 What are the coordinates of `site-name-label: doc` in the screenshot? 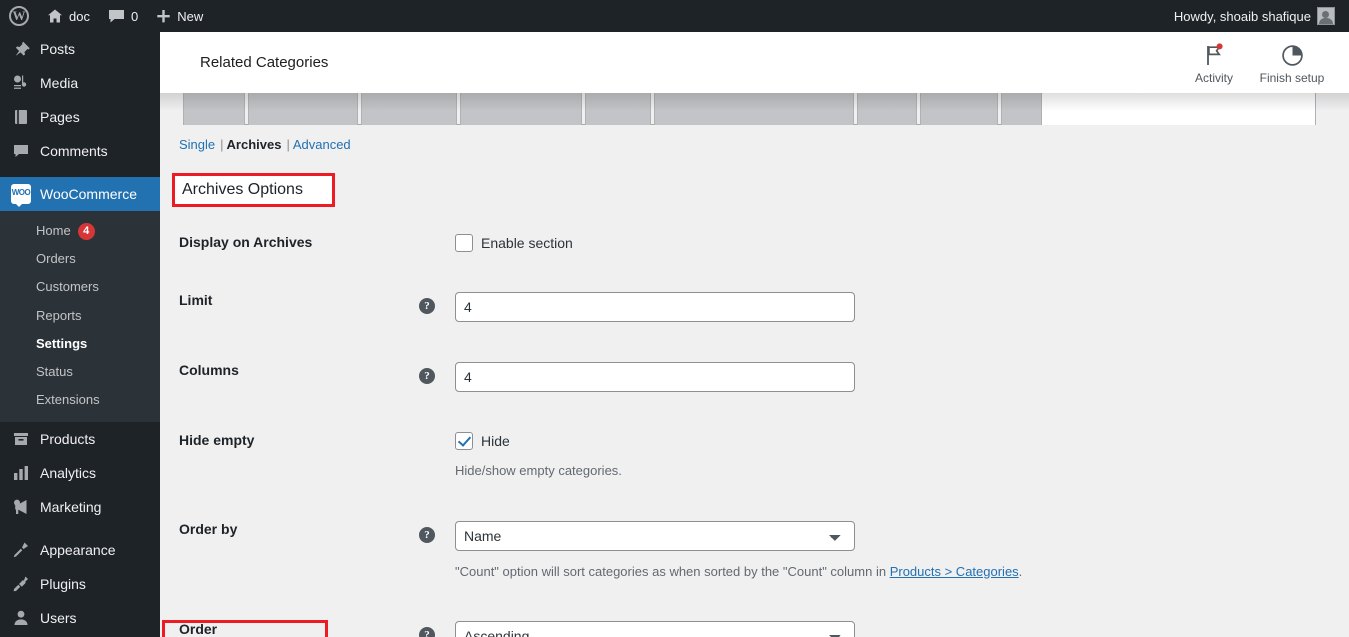 It's located at (79, 16).